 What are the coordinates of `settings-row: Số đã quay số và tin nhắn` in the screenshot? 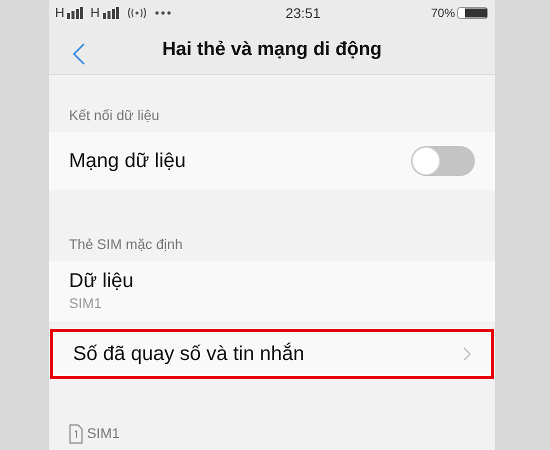 It's located at (272, 354).